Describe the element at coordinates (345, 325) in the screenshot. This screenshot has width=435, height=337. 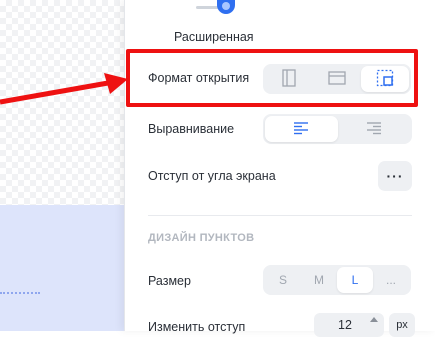
I see `indent-value: 12` at that location.